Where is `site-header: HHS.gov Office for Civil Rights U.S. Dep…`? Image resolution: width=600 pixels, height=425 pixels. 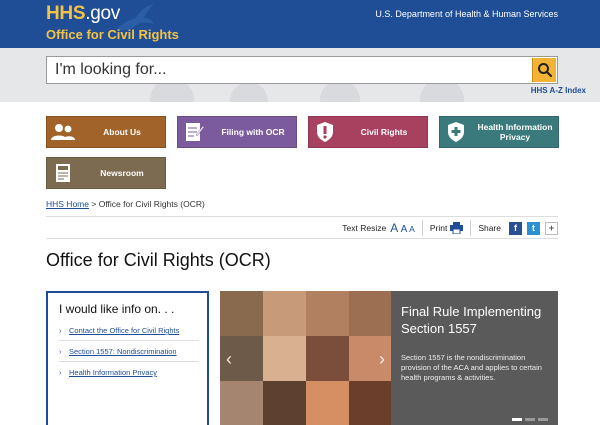
site-header: HHS.gov Office for Civil Rights U.S. Dep… is located at coordinates (300, 24).